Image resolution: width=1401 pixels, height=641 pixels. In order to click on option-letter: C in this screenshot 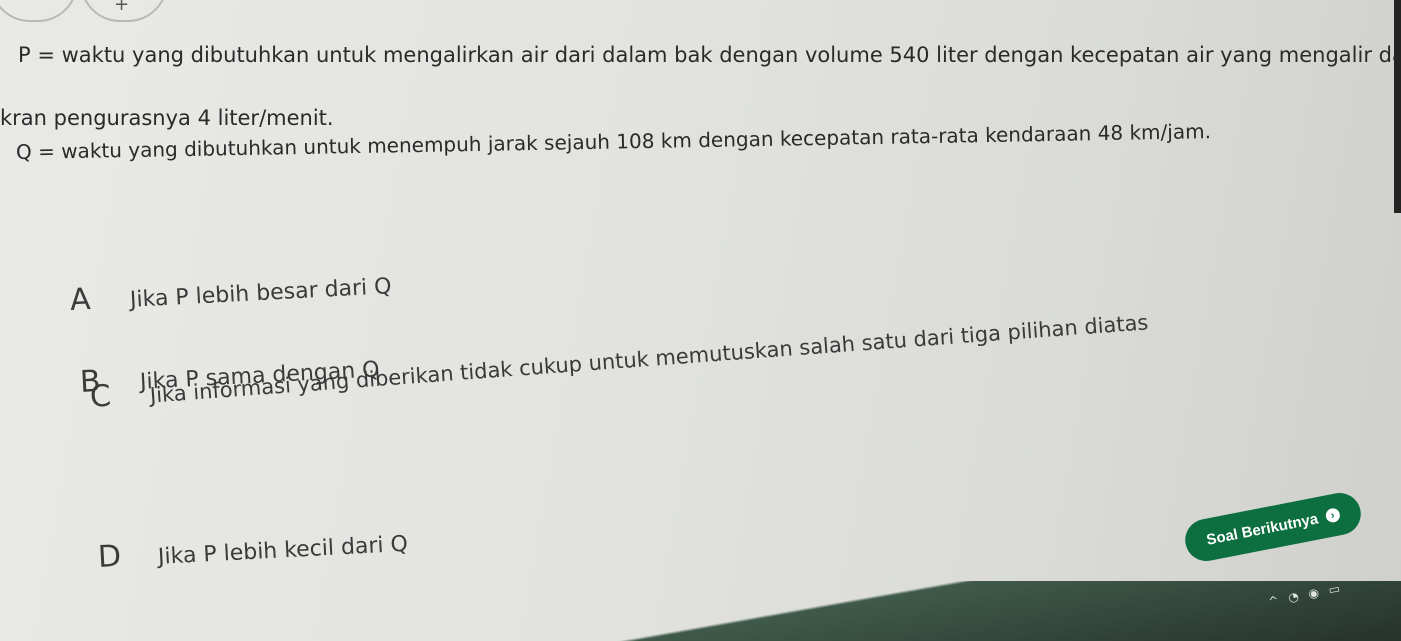, I will do `click(100, 396)`.